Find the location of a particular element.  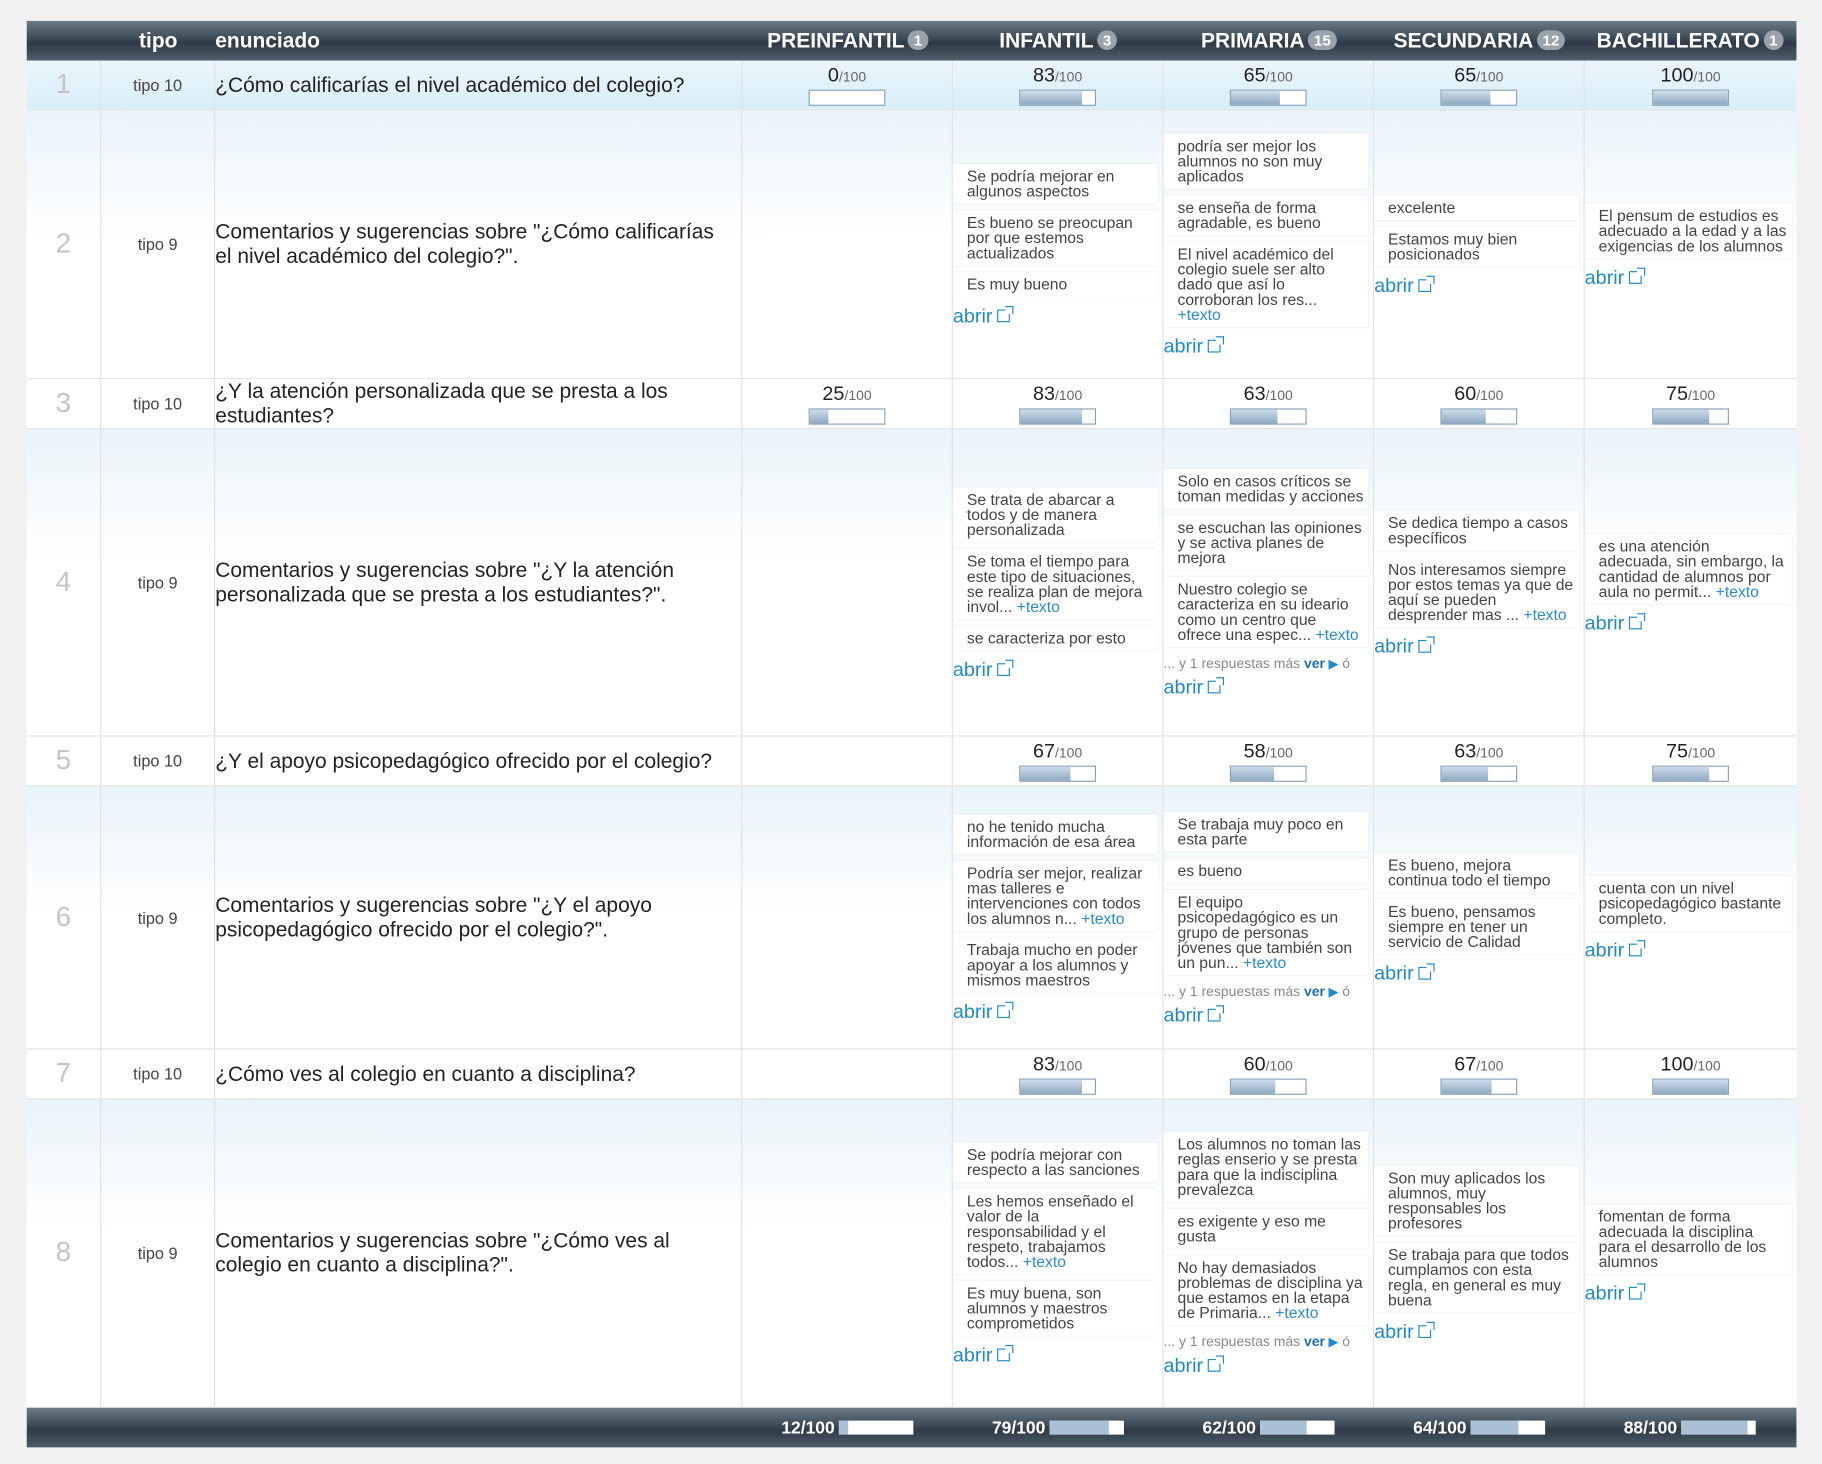

header-level-preinfantil: PREINFANTIL 1 is located at coordinates (847, 41).